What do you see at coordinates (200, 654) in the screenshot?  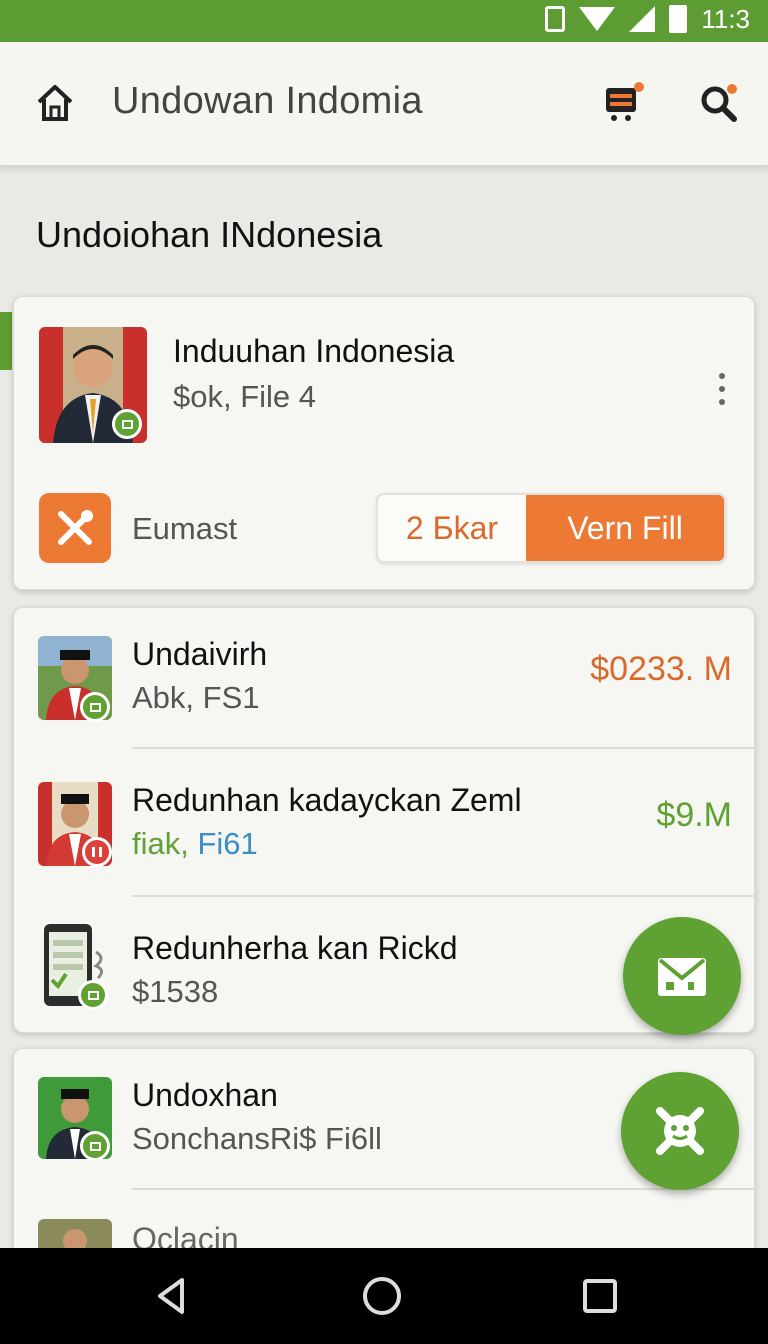 I see `item-title: Undaivirh` at bounding box center [200, 654].